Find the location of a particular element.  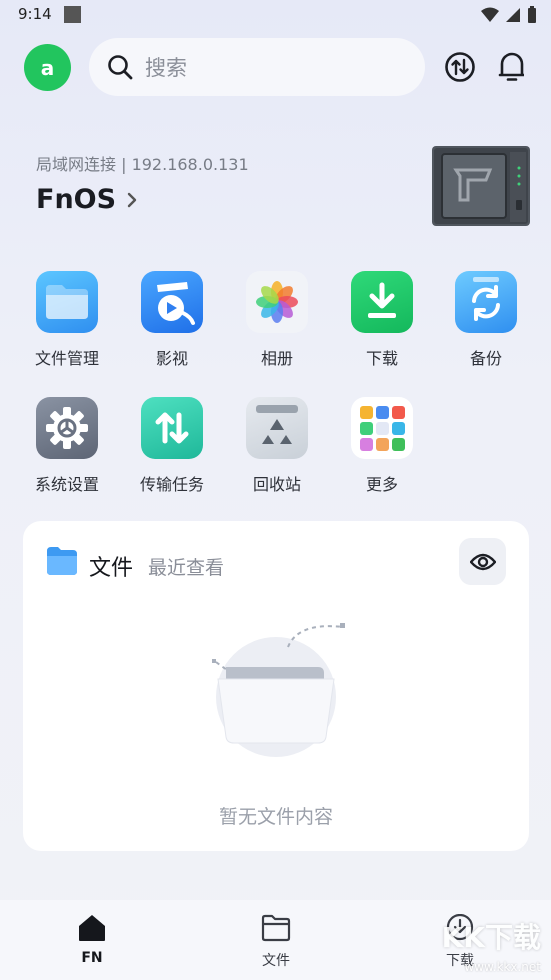

app-label: 相册 is located at coordinates (276, 358).